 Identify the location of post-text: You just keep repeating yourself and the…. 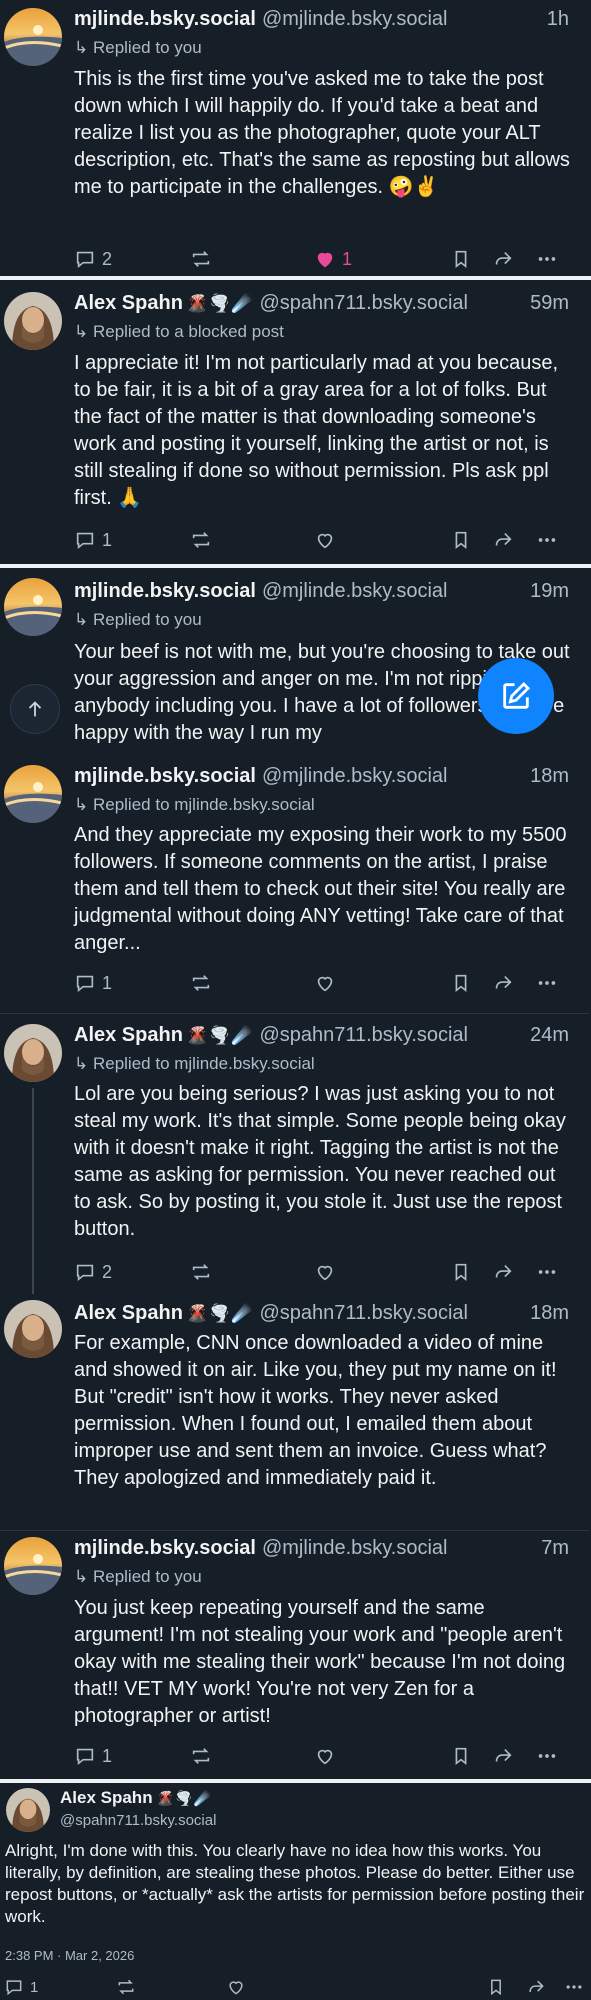
(320, 1662).